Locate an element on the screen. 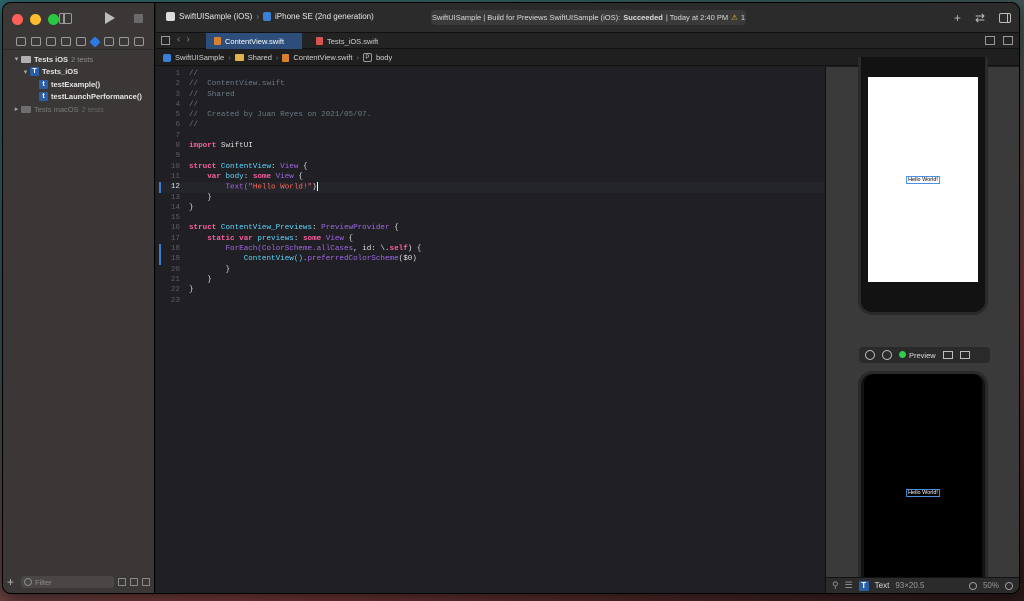 This screenshot has height=601, width=1024. editor-options-icon is located at coordinates (990, 40).